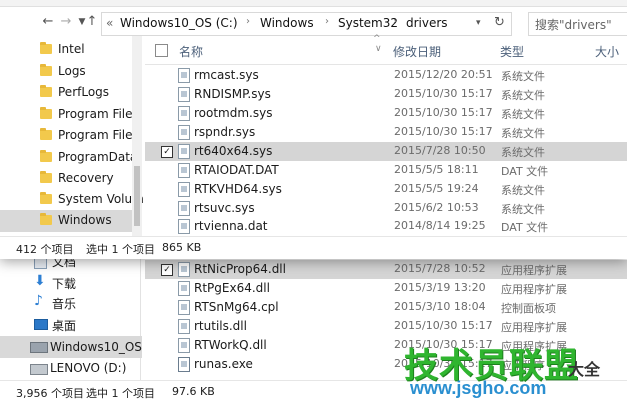 The height and width of the screenshot is (405, 627). What do you see at coordinates (109, 23) in the screenshot?
I see `root-chevron: «` at bounding box center [109, 23].